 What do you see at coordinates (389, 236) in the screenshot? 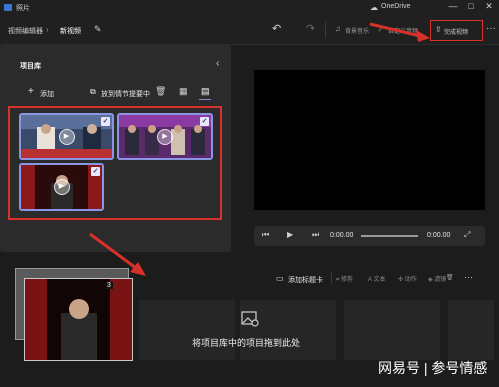
I see `seek-slider` at bounding box center [389, 236].